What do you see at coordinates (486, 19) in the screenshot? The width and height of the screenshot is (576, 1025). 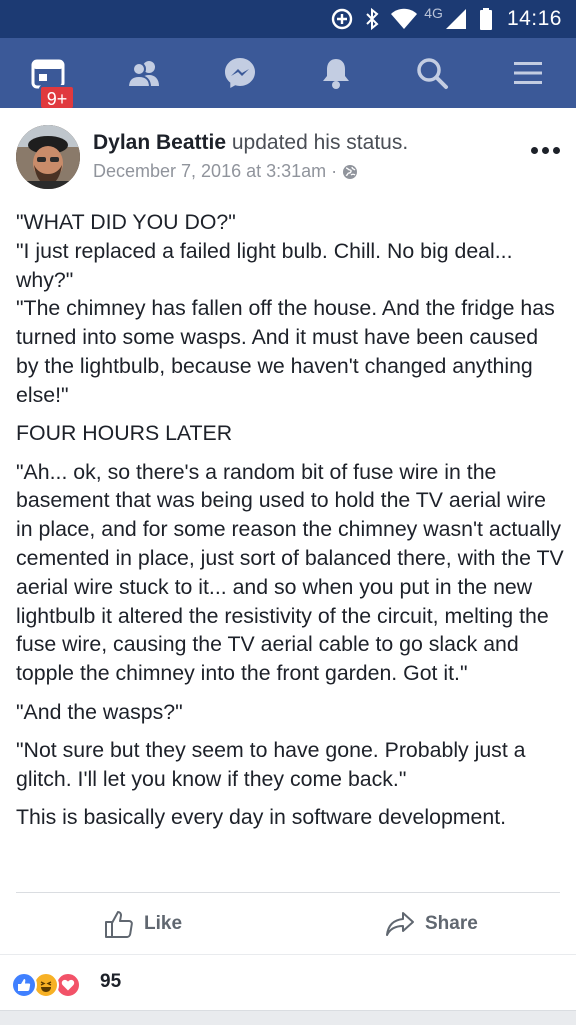 I see `battery-icon` at bounding box center [486, 19].